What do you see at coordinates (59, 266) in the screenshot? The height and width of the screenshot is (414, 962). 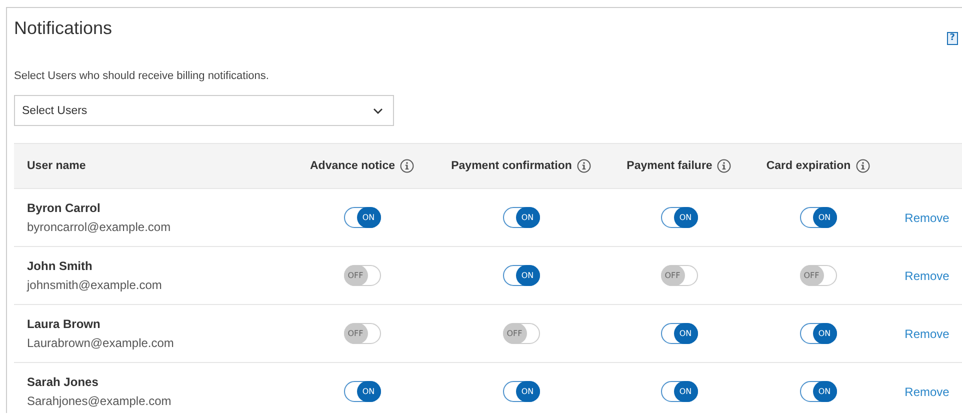 I see `user-name: John Smith` at bounding box center [59, 266].